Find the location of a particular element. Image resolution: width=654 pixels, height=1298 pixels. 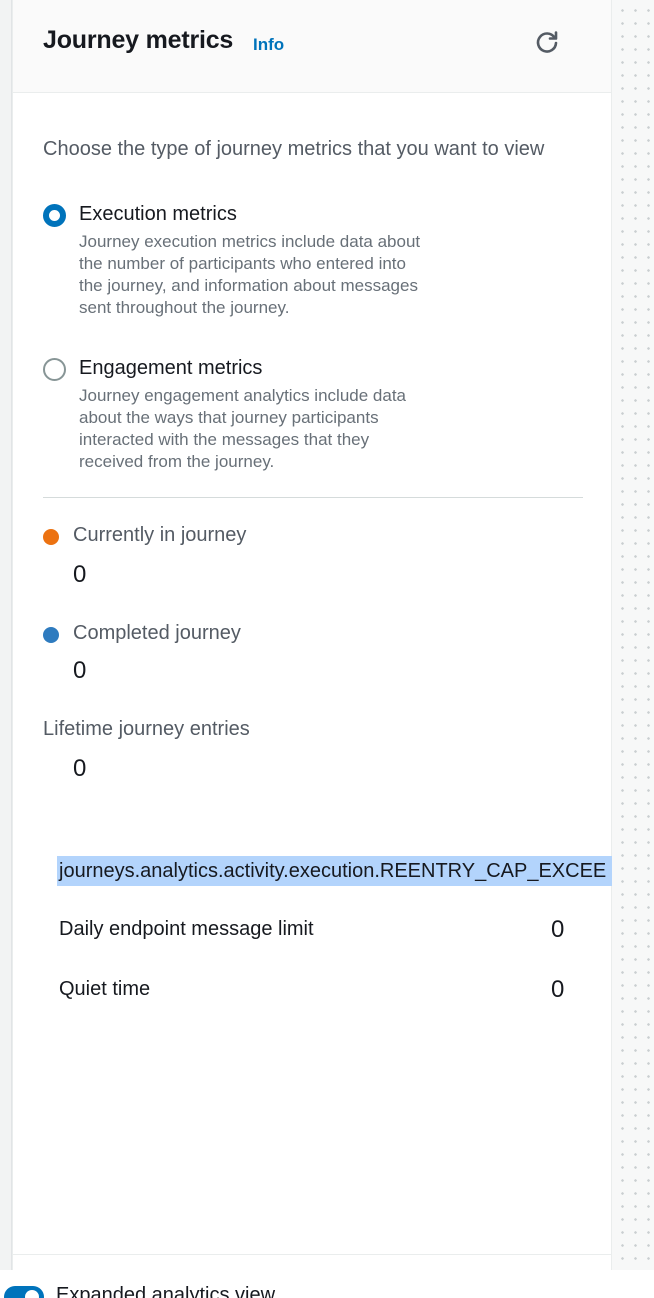

expanded-analytics-label: Expanded analytics view is located at coordinates (165, 1291).